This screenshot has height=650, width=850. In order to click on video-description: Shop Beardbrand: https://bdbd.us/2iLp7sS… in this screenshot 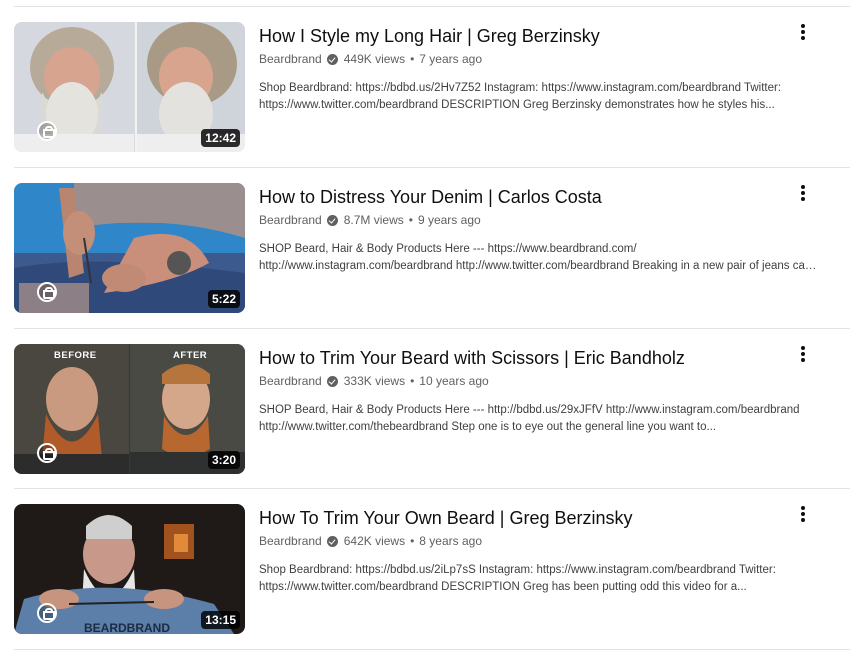, I will do `click(539, 579)`.